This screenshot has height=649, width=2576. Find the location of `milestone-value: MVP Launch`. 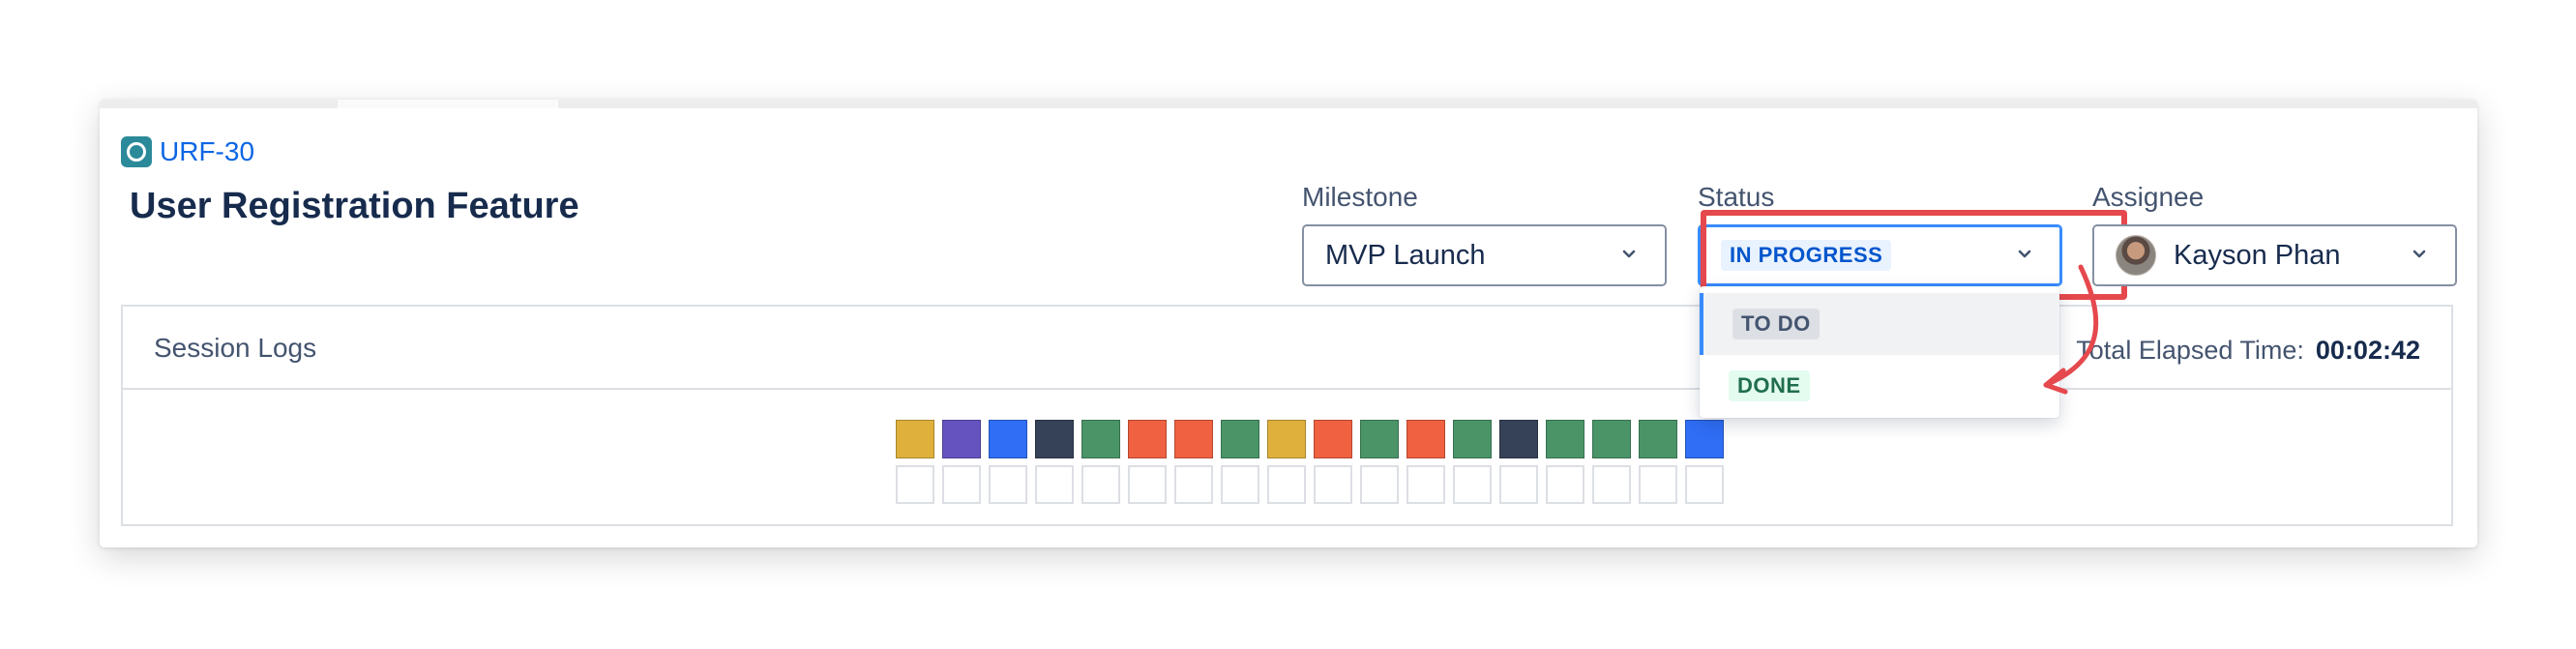

milestone-value: MVP Launch is located at coordinates (1405, 255).